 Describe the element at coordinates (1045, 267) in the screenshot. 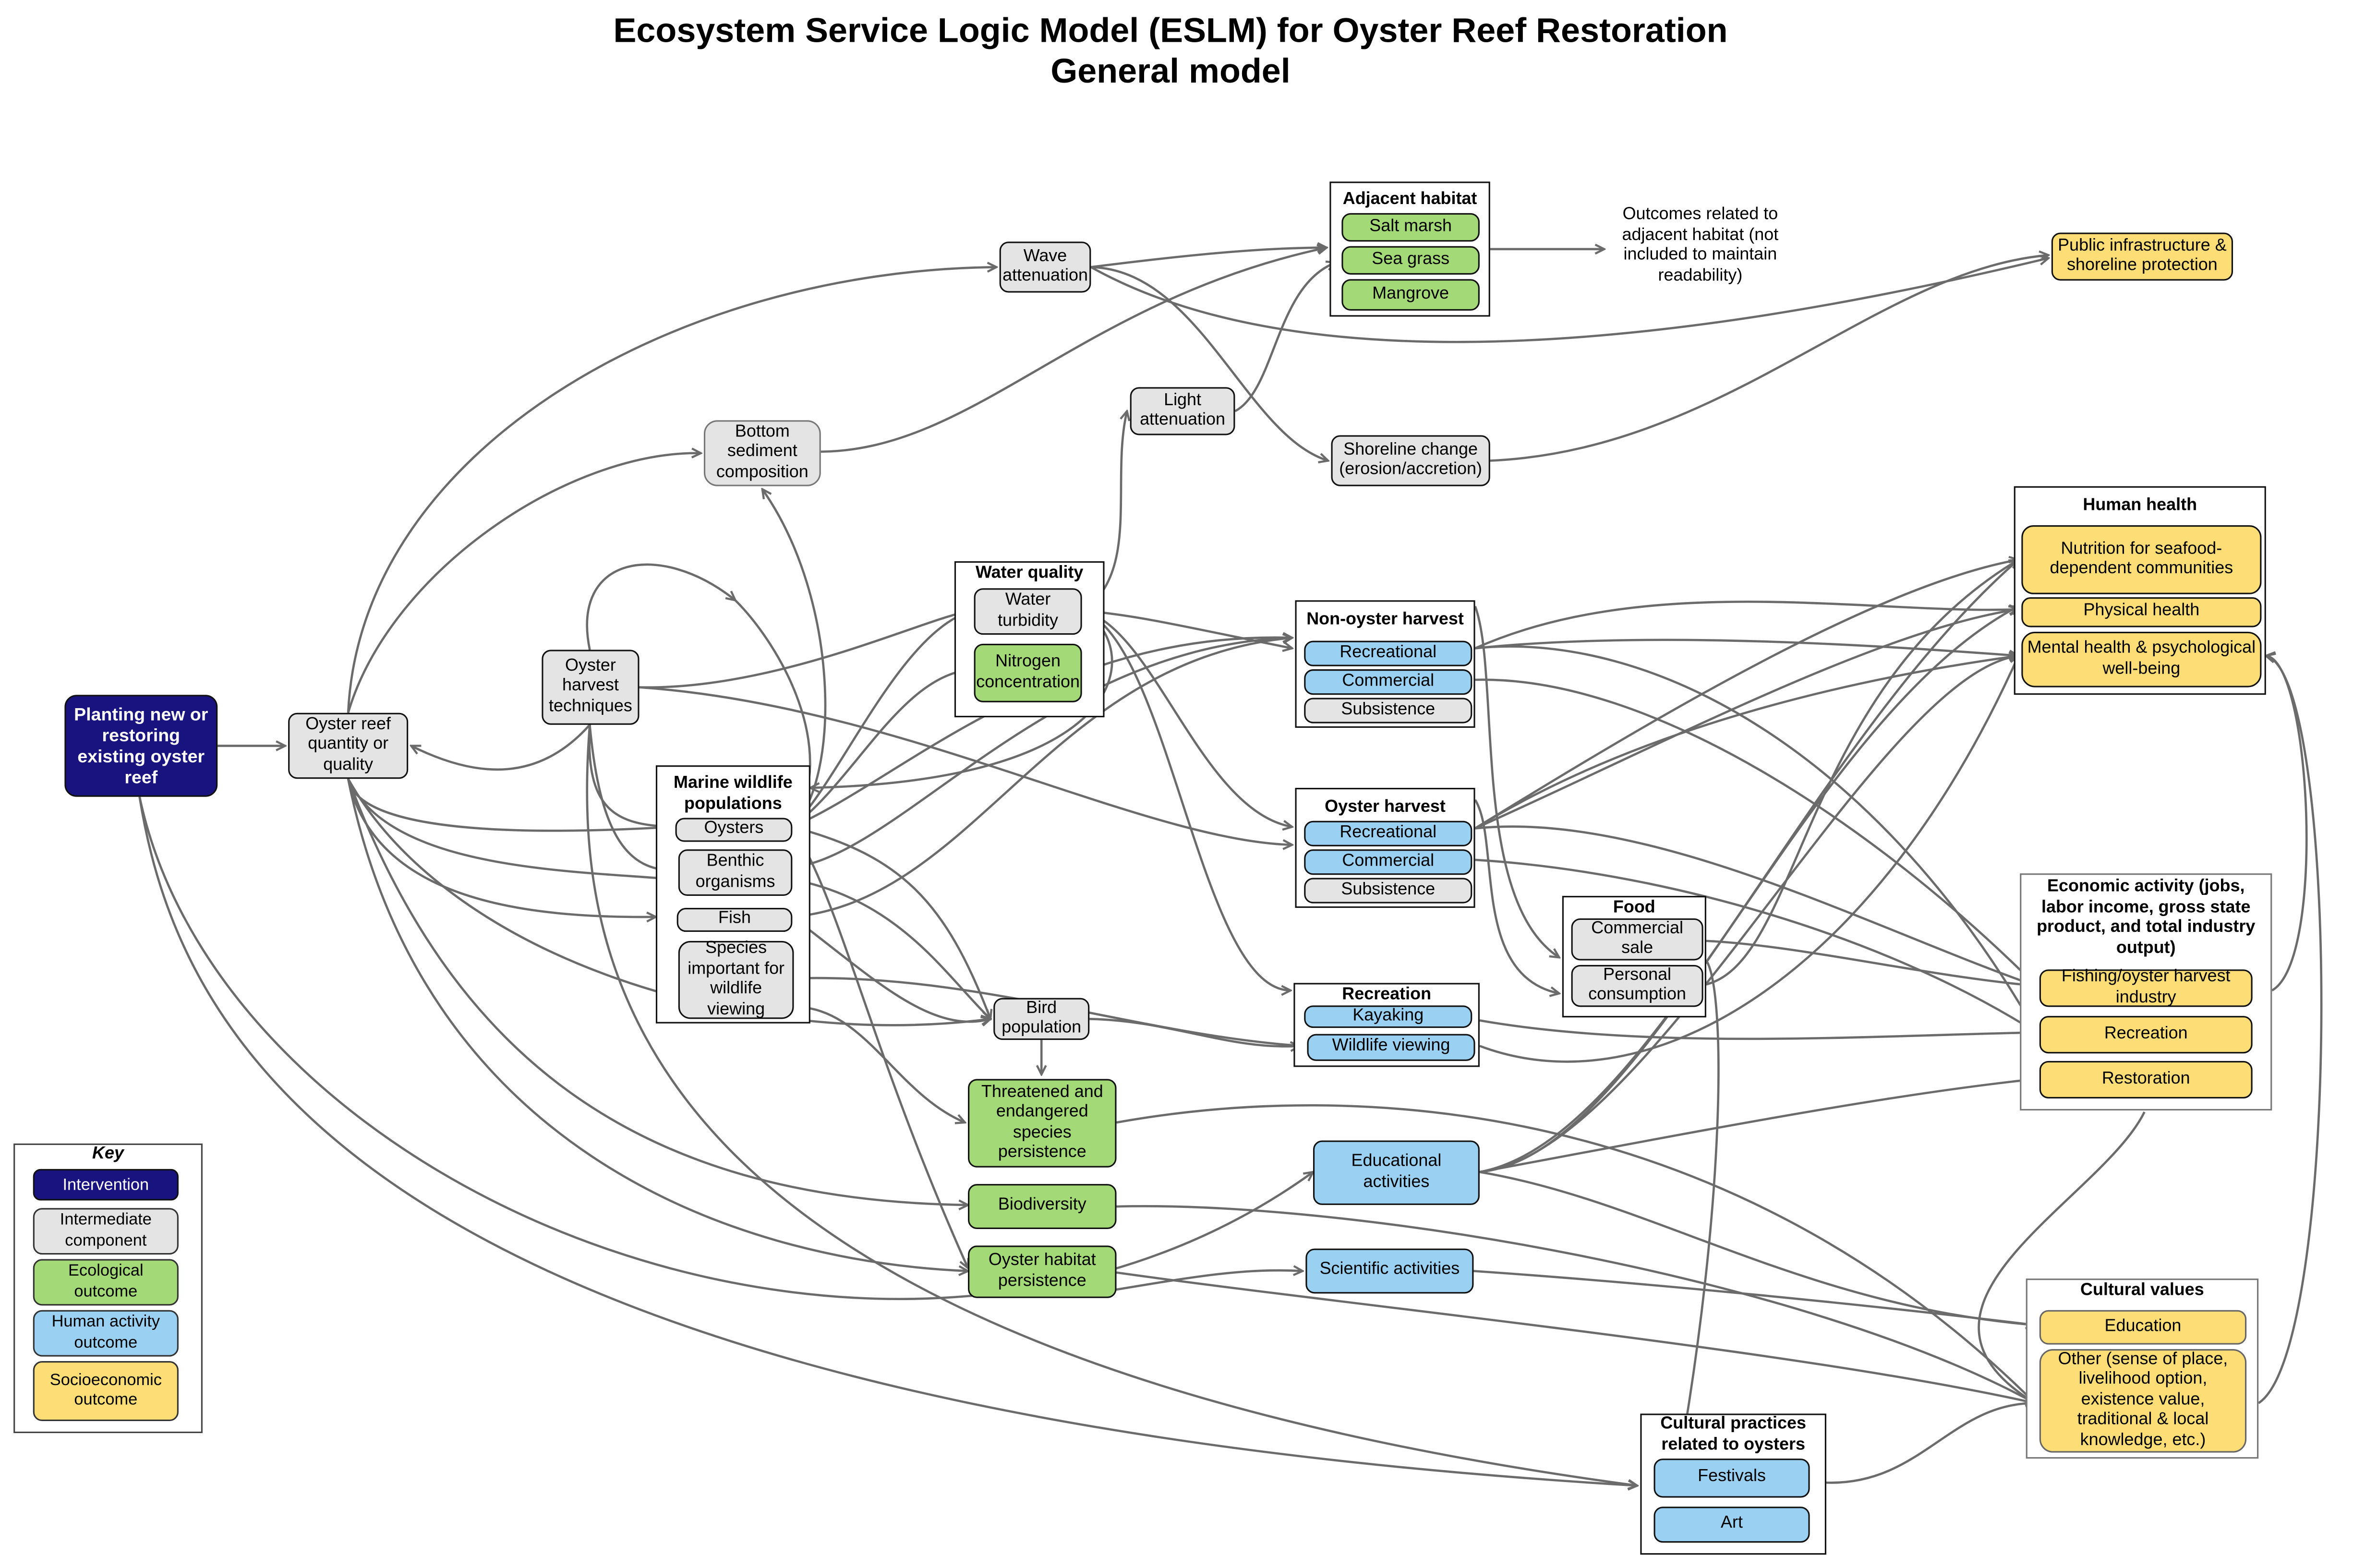

I see `wave-attenuation-node: Wave attenuation` at that location.